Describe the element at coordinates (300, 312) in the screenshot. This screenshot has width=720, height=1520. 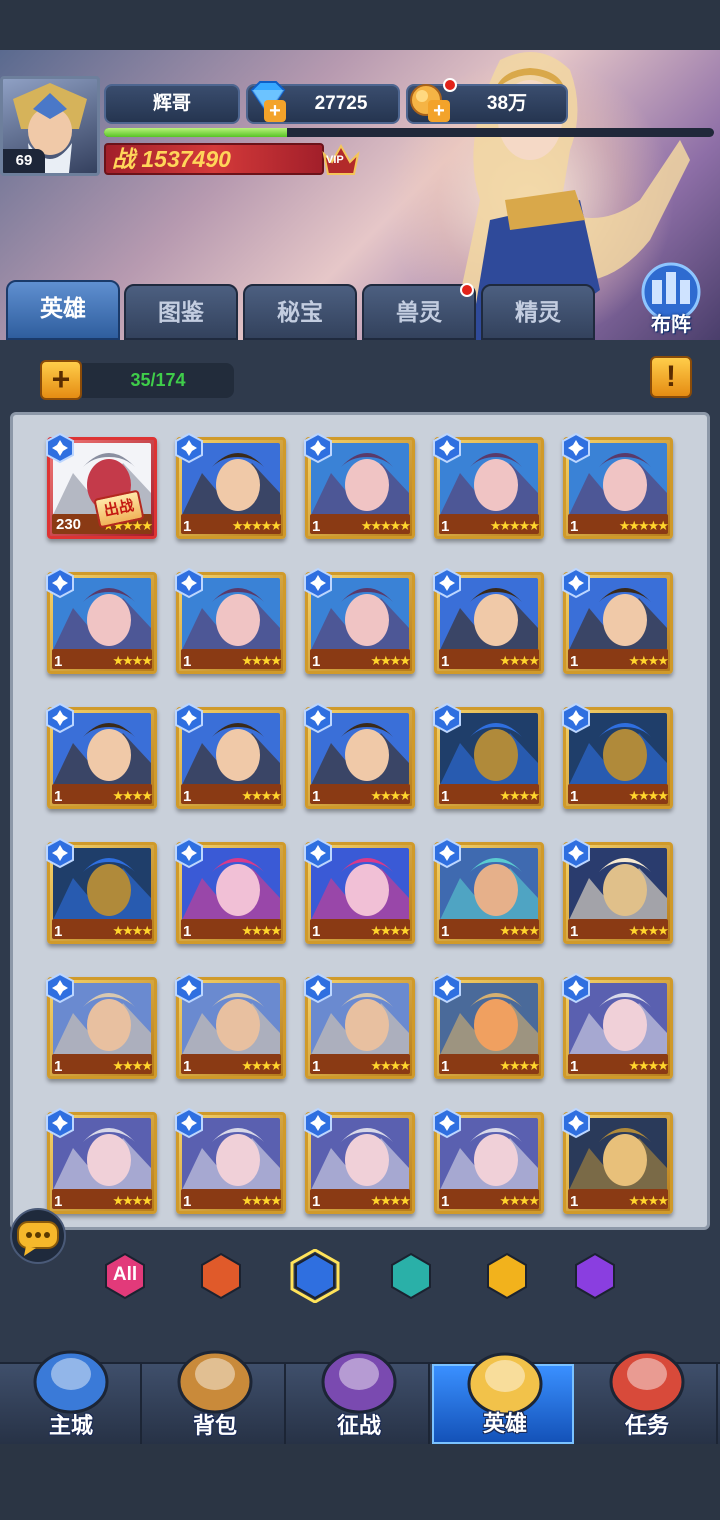
I see `tab-treasure: 秘宝` at that location.